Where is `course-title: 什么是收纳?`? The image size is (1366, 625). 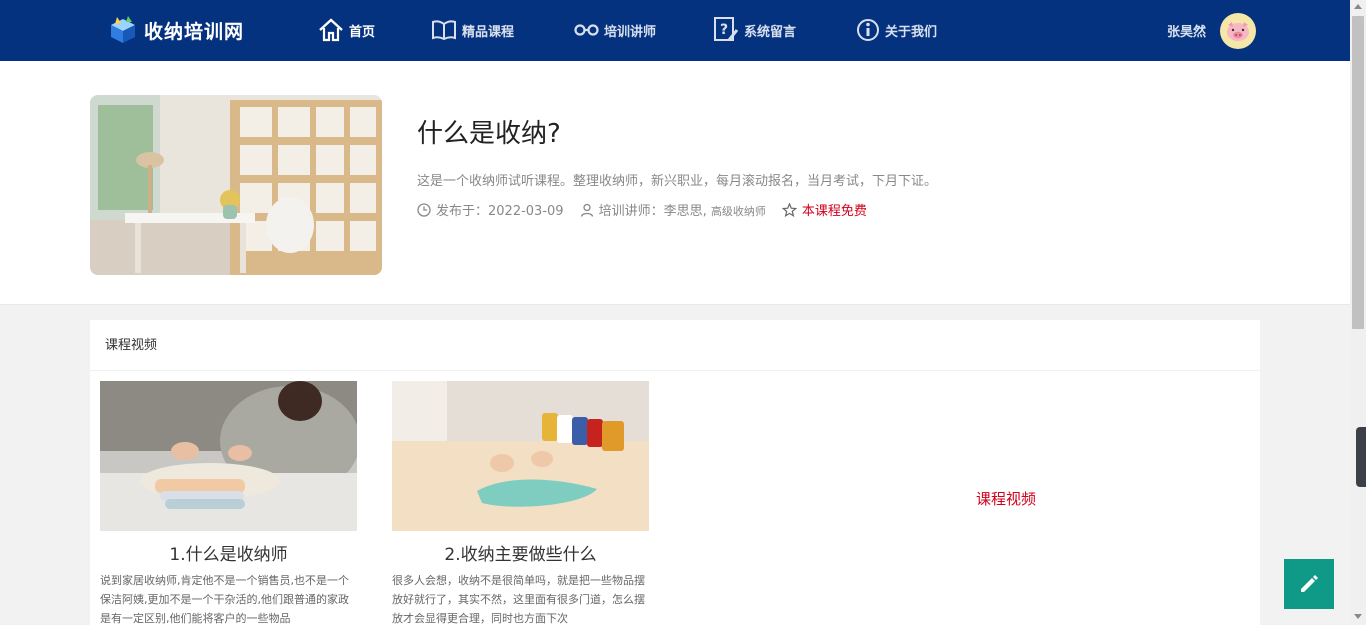 course-title: 什么是收纳? is located at coordinates (489, 134).